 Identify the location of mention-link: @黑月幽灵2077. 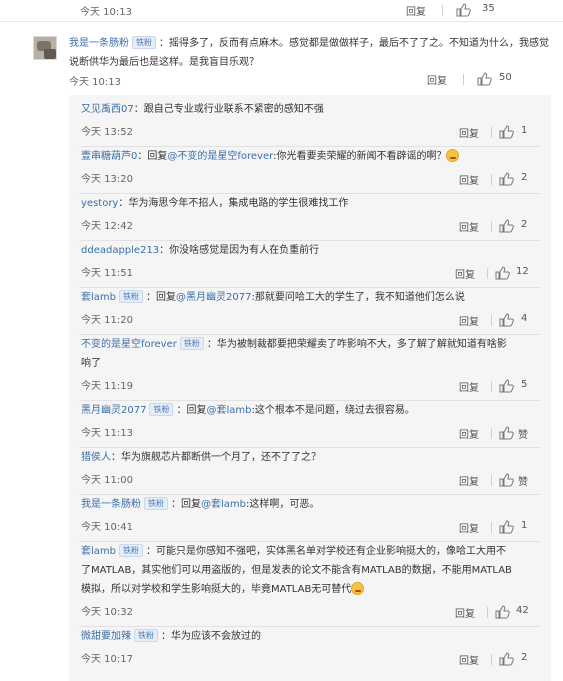
(213, 297).